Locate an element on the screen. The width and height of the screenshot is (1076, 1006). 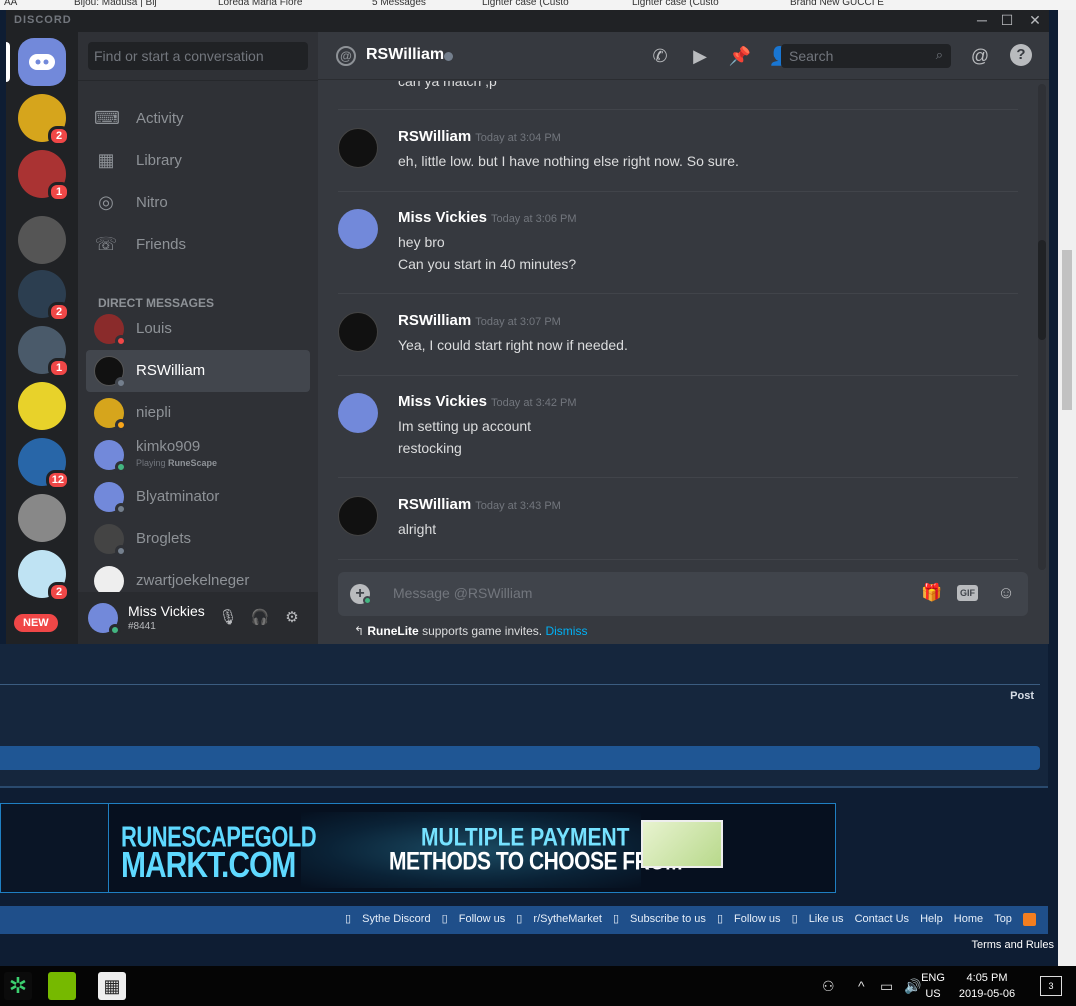
footer-link: ▯ Sythe Discord is located at coordinates (388, 919).